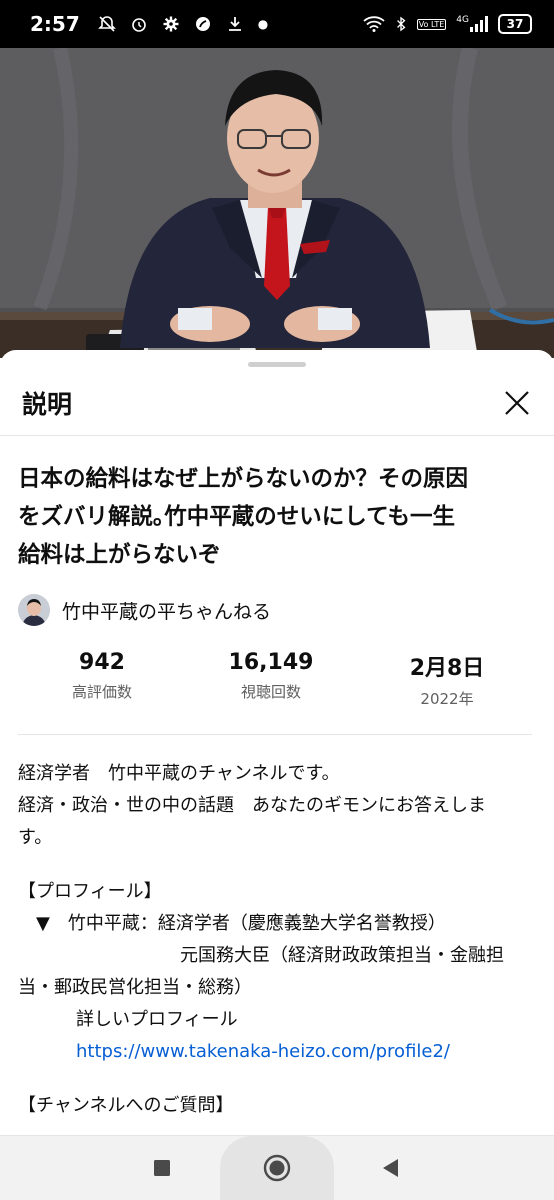  Describe the element at coordinates (447, 24) in the screenshot. I see `status-icons-right: Vo LTE 4G 37` at that location.